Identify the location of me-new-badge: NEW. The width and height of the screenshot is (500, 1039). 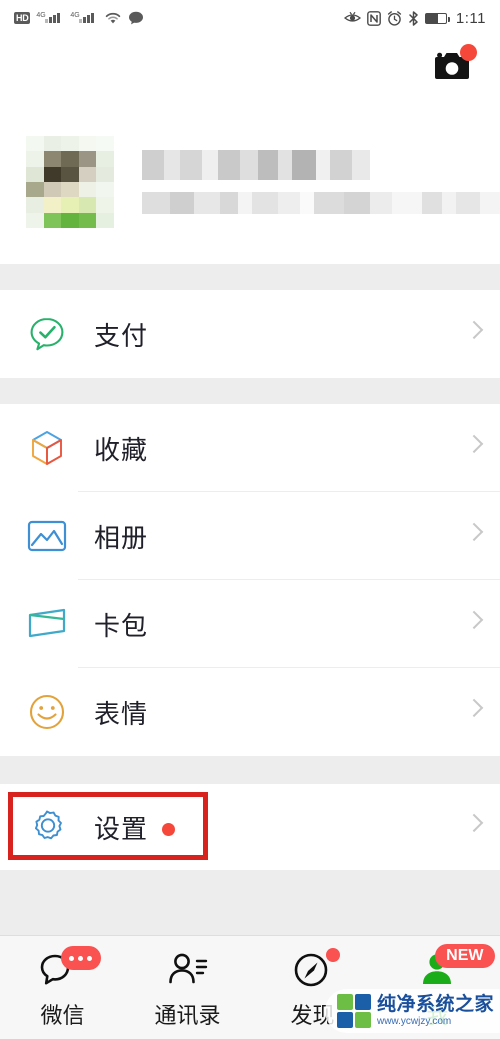
(465, 956).